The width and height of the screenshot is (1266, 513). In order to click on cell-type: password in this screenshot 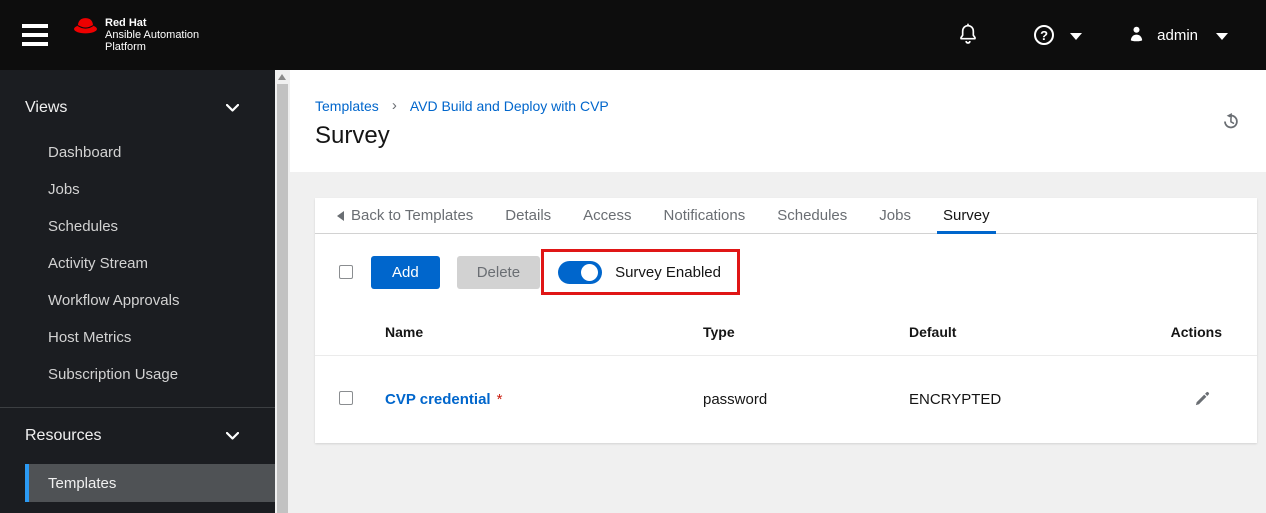, I will do `click(735, 399)`.